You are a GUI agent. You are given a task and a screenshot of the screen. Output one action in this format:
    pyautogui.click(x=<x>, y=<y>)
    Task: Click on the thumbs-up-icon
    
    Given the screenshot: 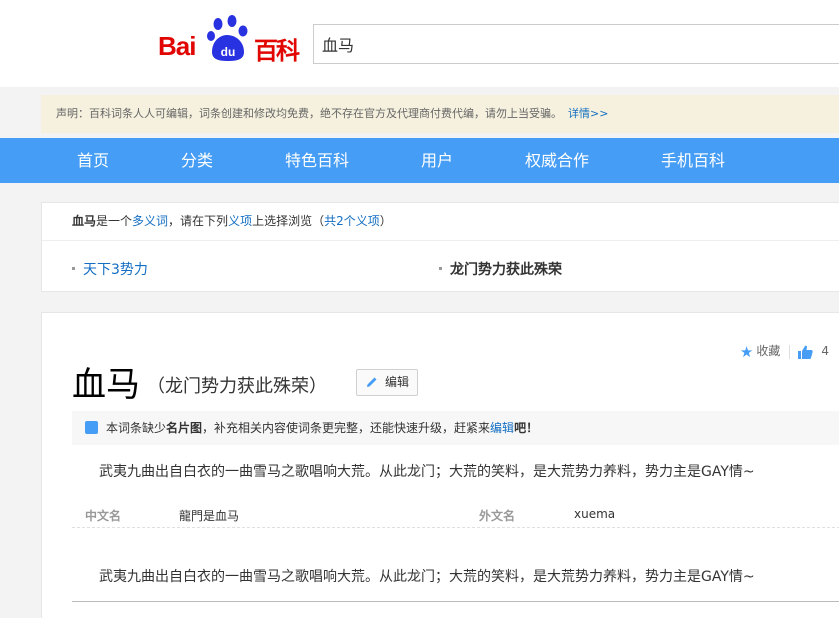 What is the action you would take?
    pyautogui.click(x=806, y=352)
    